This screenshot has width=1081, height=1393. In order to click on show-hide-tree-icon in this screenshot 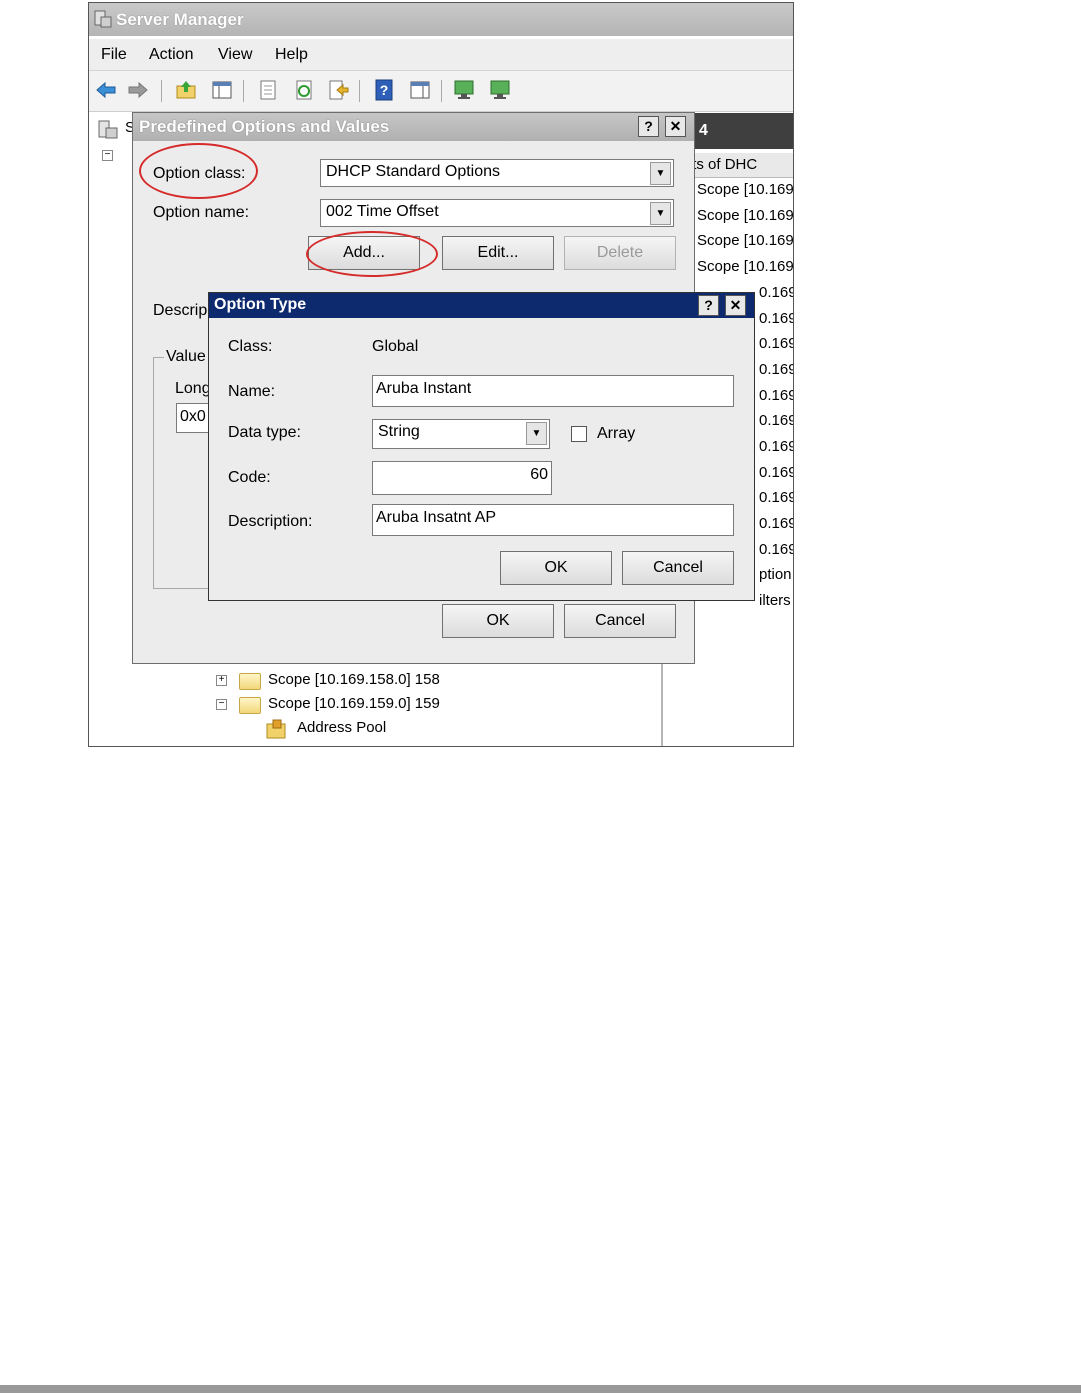, I will do `click(222, 90)`.